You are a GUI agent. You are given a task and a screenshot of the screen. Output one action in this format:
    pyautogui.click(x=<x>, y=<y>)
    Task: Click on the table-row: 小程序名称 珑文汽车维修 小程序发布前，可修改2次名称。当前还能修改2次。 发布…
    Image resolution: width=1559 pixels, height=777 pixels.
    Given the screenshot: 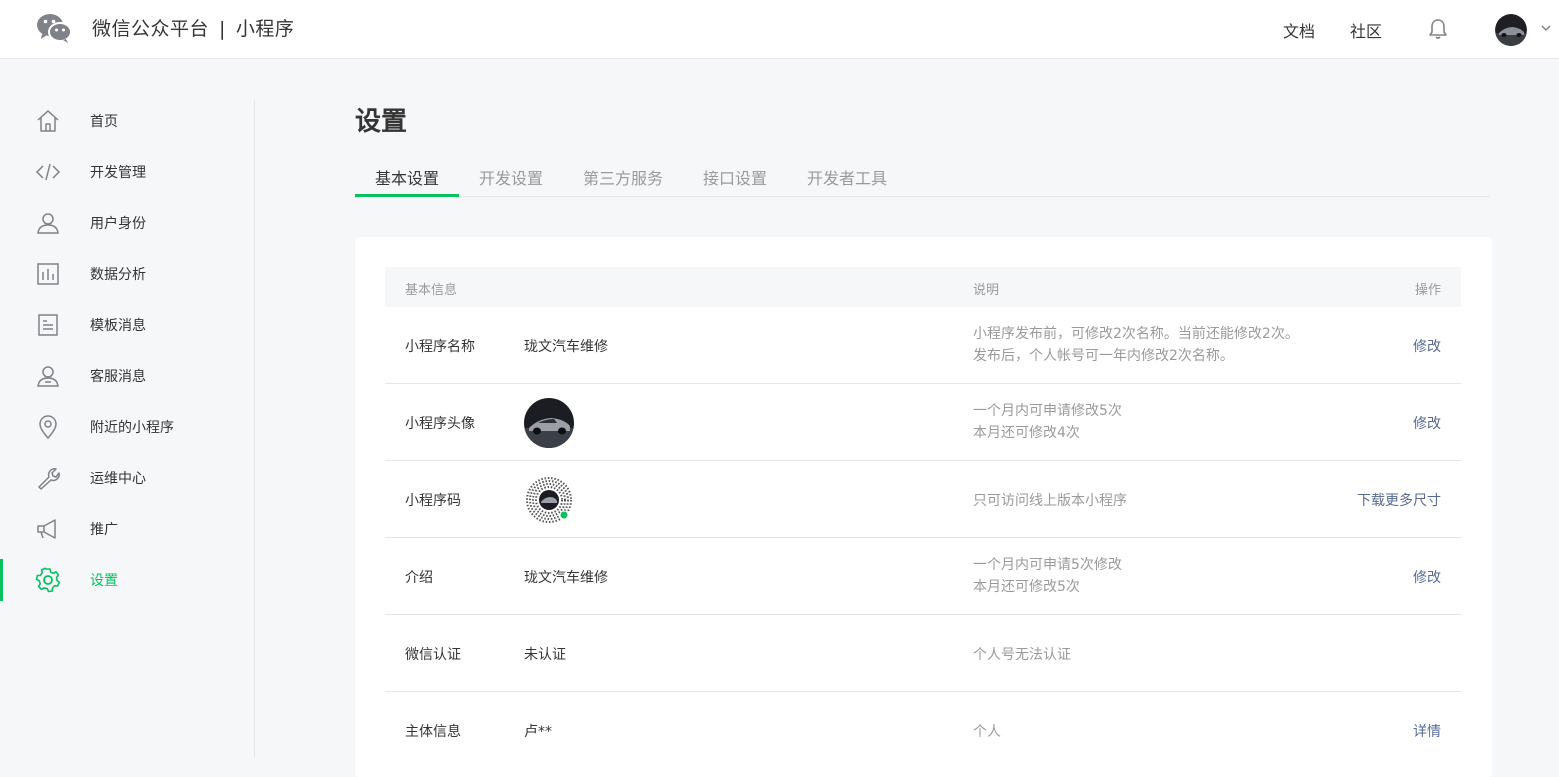 What is the action you would take?
    pyautogui.click(x=923, y=345)
    